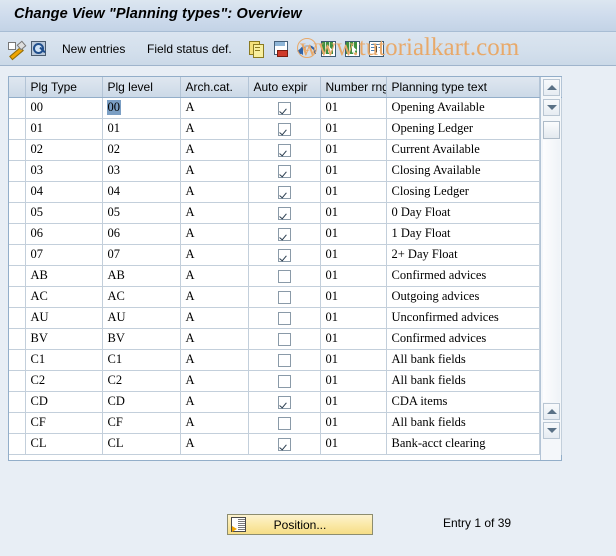 The height and width of the screenshot is (556, 616). Describe the element at coordinates (64, 87) in the screenshot. I see `column-header-plg-type: Plg Type` at that location.